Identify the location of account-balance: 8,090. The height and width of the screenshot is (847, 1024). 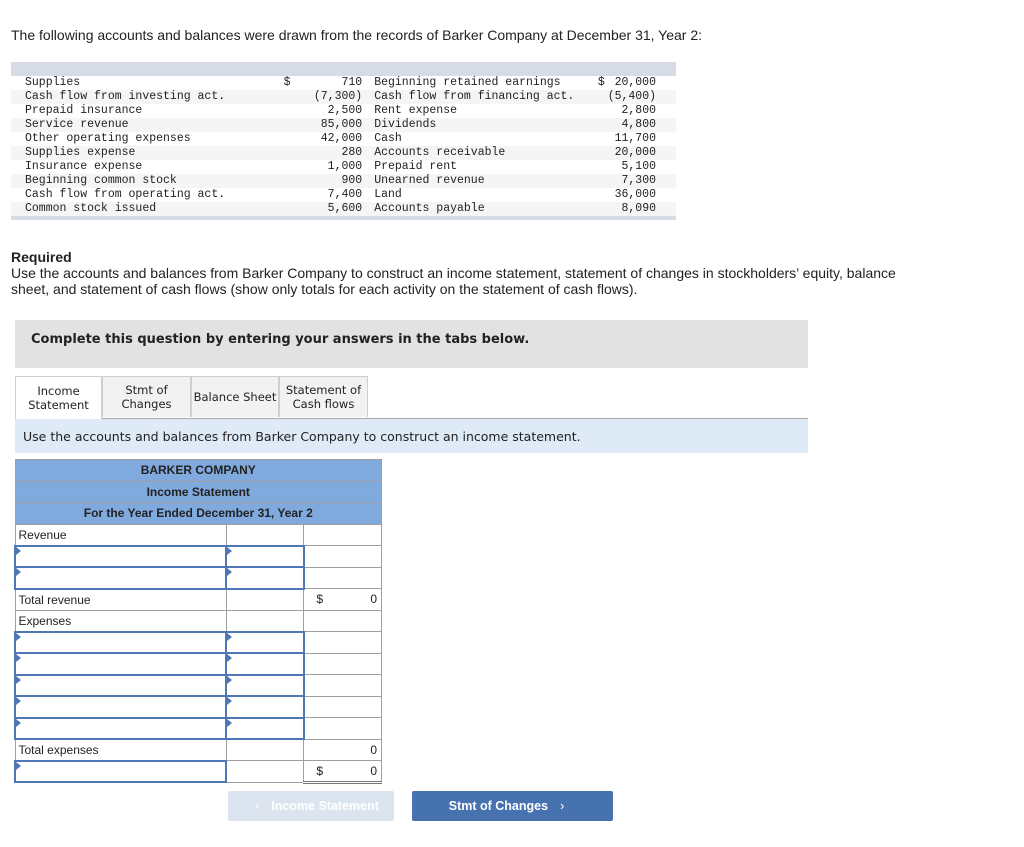
(641, 209).